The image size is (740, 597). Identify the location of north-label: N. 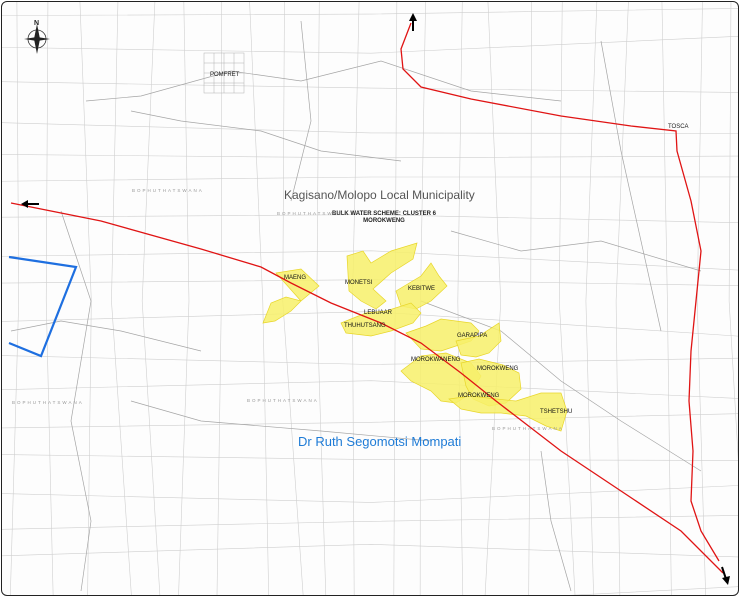
(37, 23).